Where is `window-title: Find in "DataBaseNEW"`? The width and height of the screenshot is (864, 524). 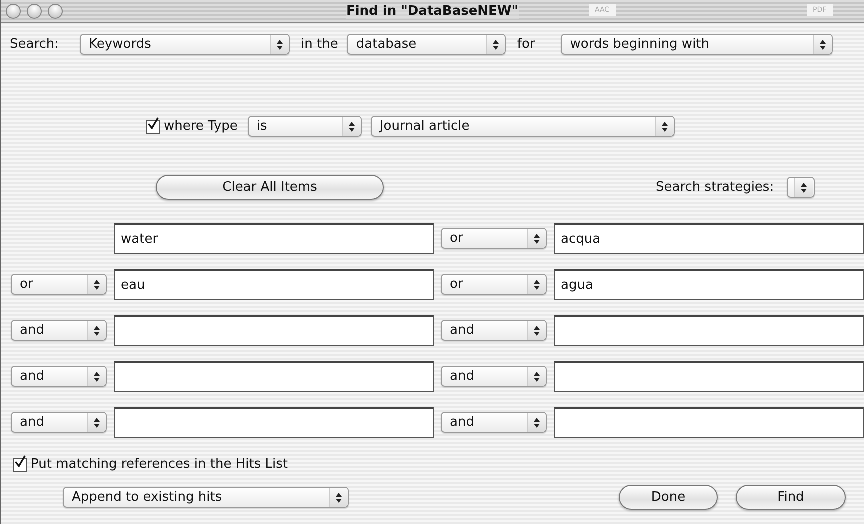
window-title: Find in "DataBaseNEW" is located at coordinates (432, 11).